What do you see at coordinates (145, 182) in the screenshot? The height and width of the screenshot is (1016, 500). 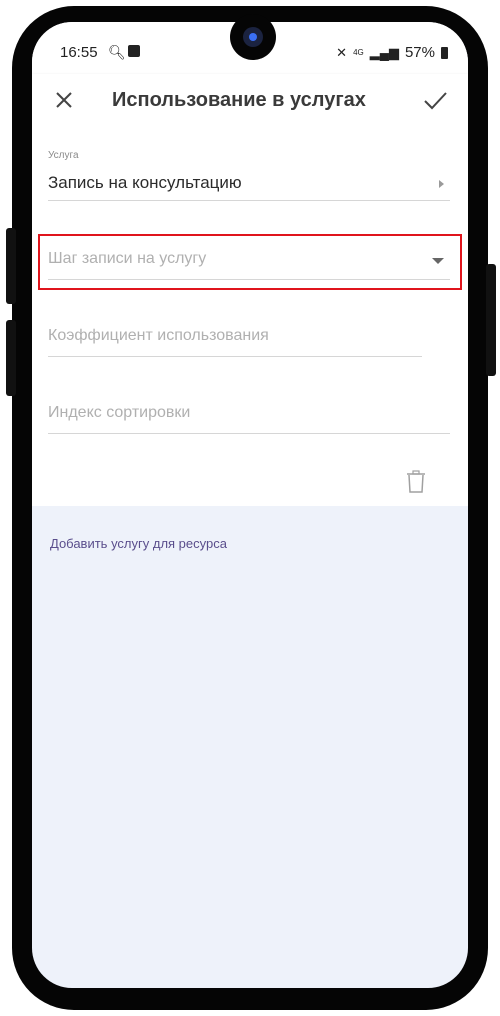 I see `service-value: Запись на консультацию` at bounding box center [145, 182].